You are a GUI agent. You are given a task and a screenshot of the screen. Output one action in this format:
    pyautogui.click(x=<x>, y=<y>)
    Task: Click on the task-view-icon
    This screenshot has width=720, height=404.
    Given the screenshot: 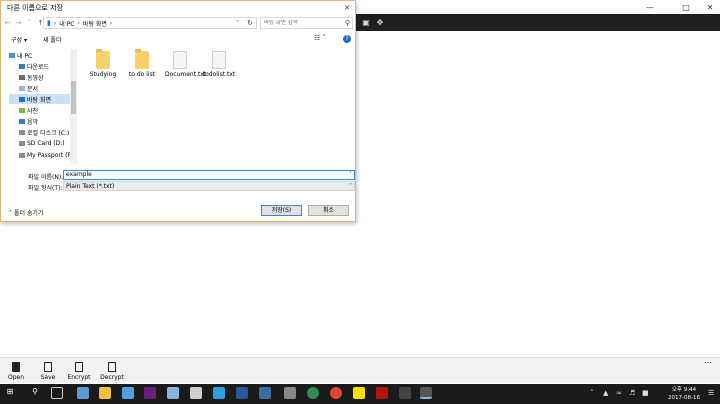 What is the action you would take?
    pyautogui.click(x=57, y=393)
    